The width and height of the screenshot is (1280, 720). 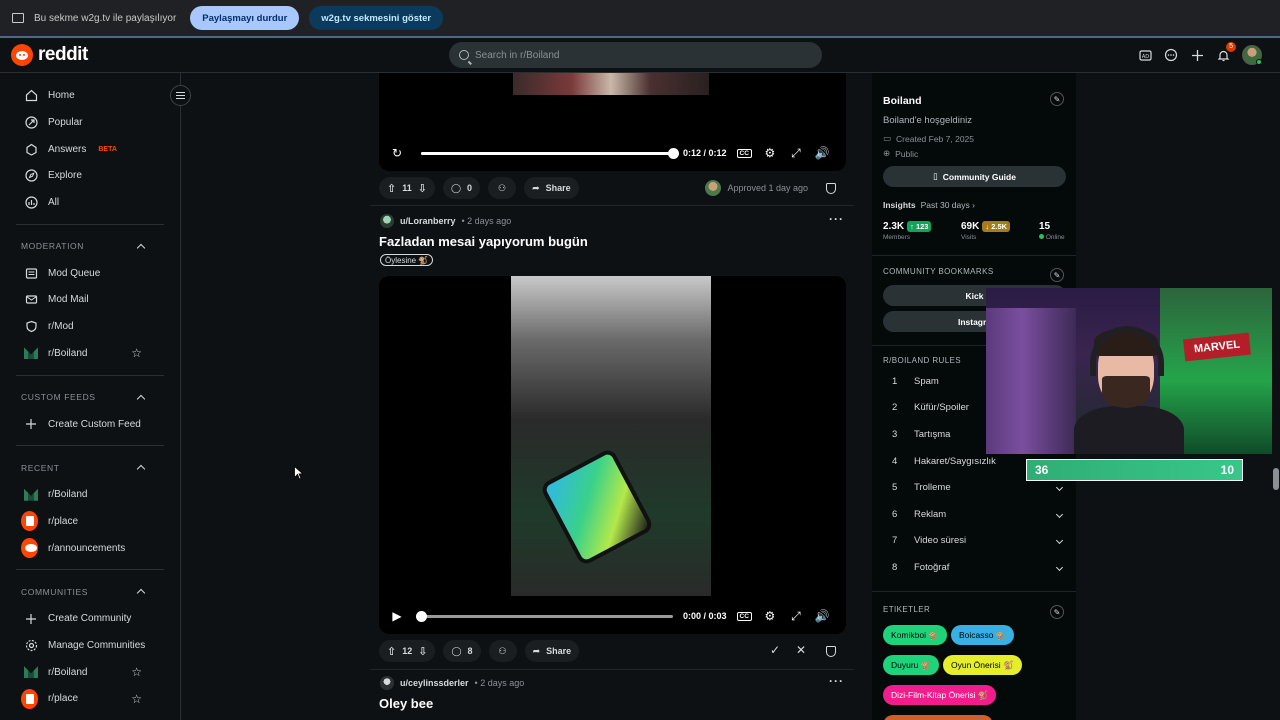 I want to click on stop-sharing-button: Paylaşmayı durdur, so click(x=245, y=18).